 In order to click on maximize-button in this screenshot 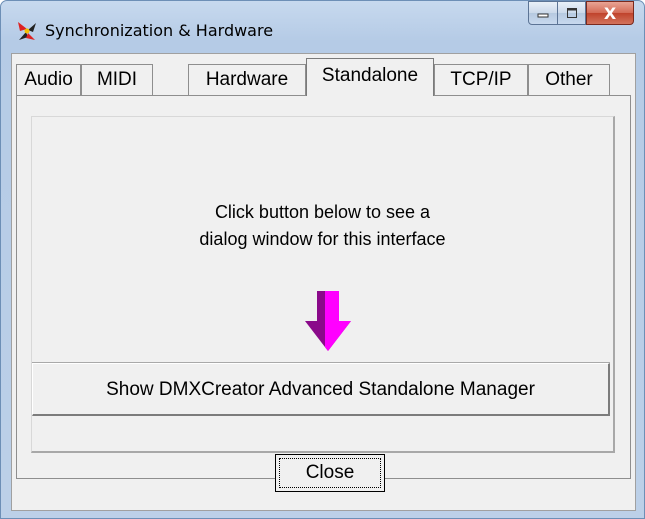, I will do `click(572, 13)`.